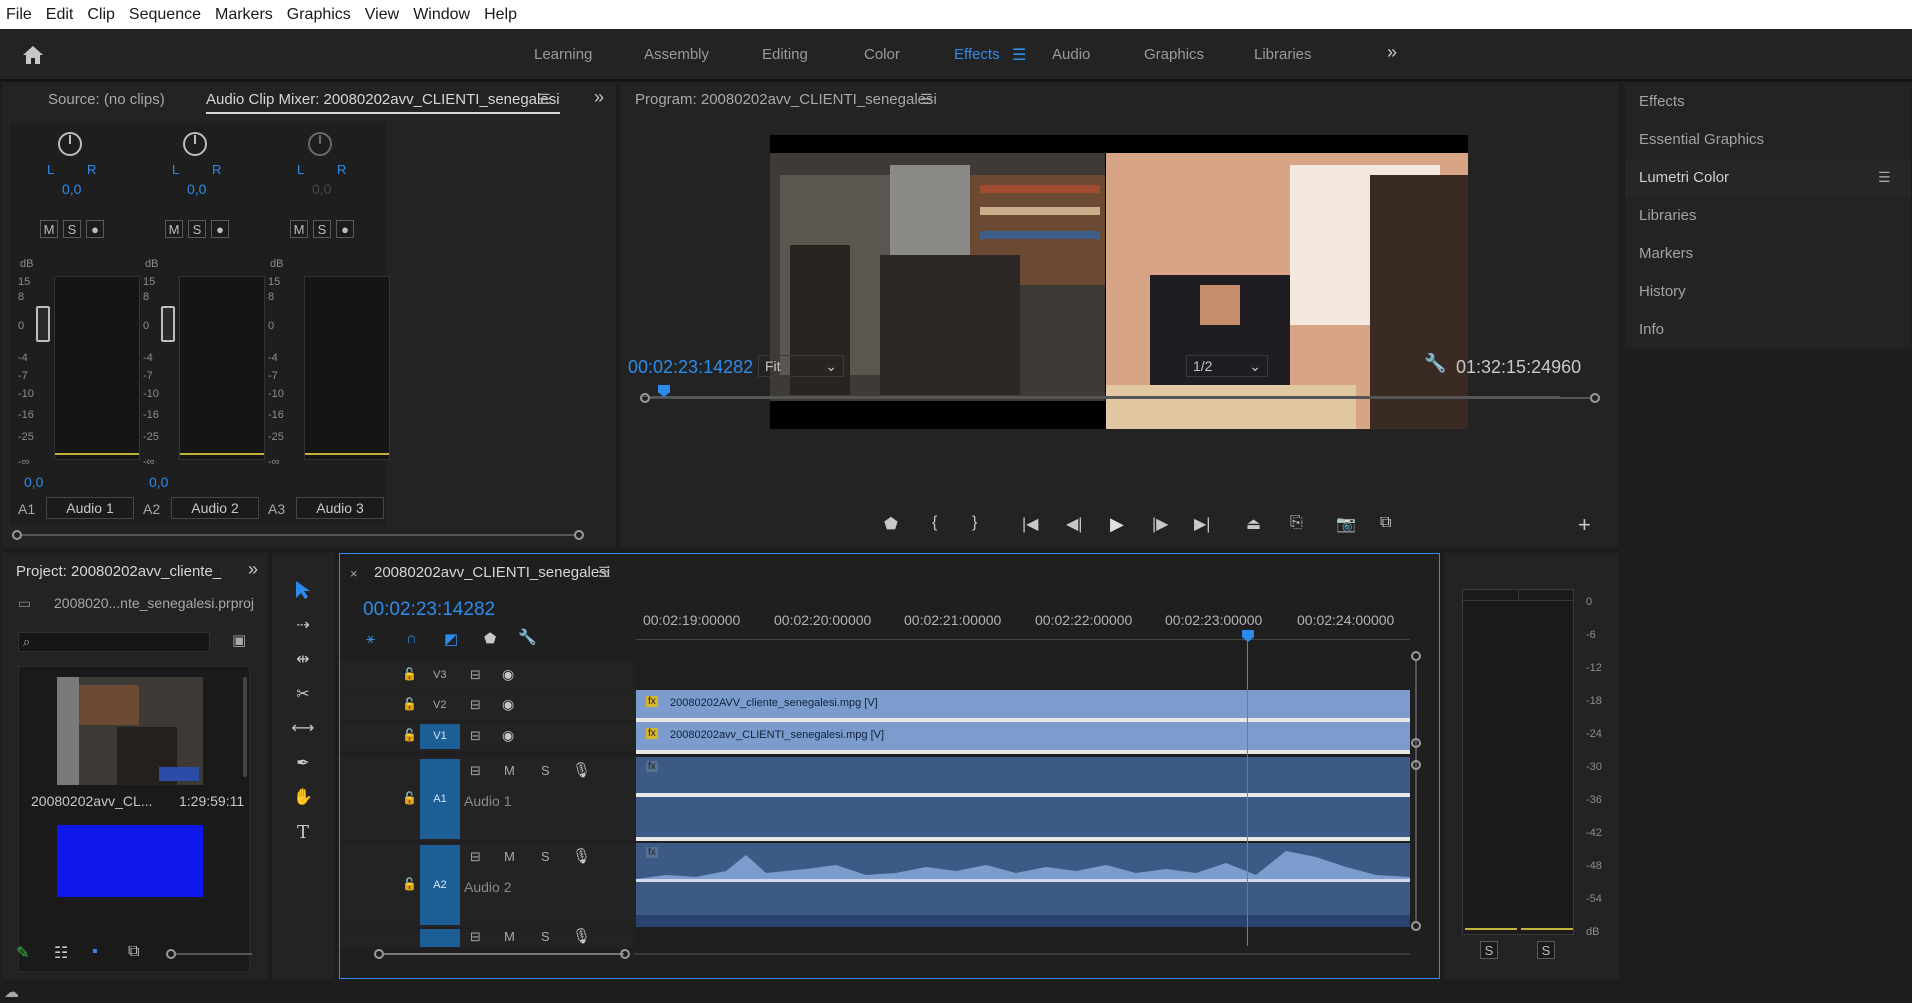 Image resolution: width=1912 pixels, height=1003 pixels. What do you see at coordinates (209, 954) in the screenshot?
I see `zoom-slider` at bounding box center [209, 954].